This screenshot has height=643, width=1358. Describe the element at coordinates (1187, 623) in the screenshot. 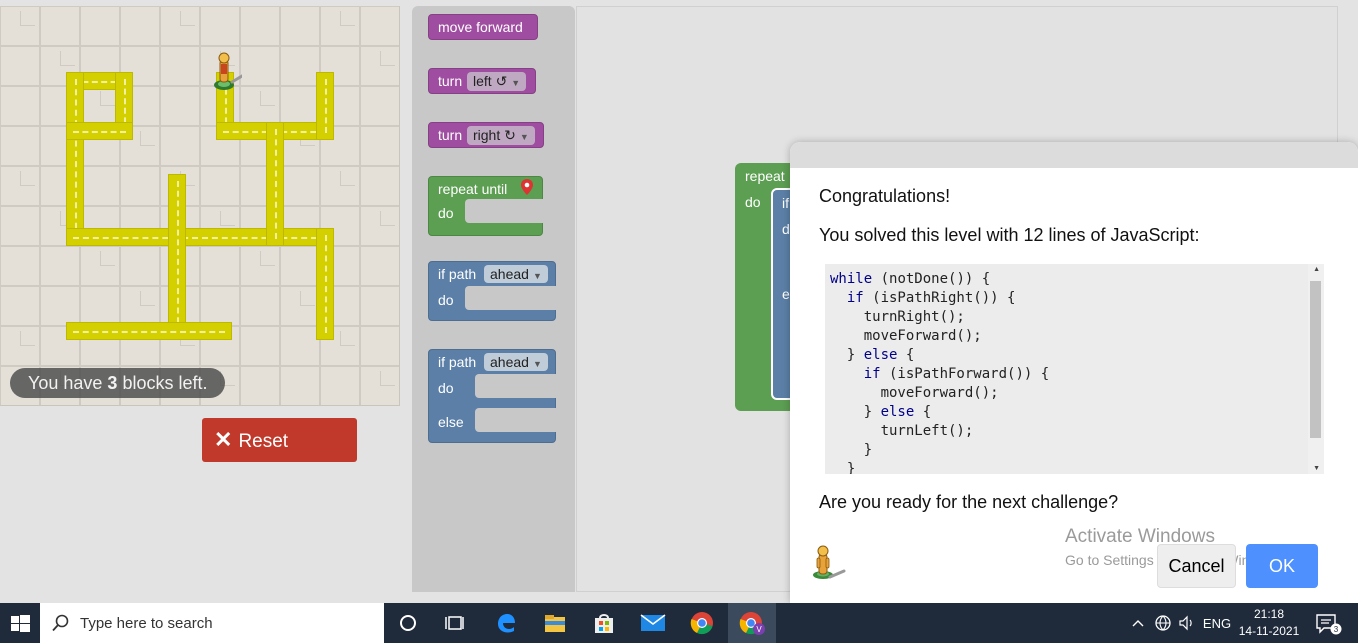

I see `volume-icon` at that location.